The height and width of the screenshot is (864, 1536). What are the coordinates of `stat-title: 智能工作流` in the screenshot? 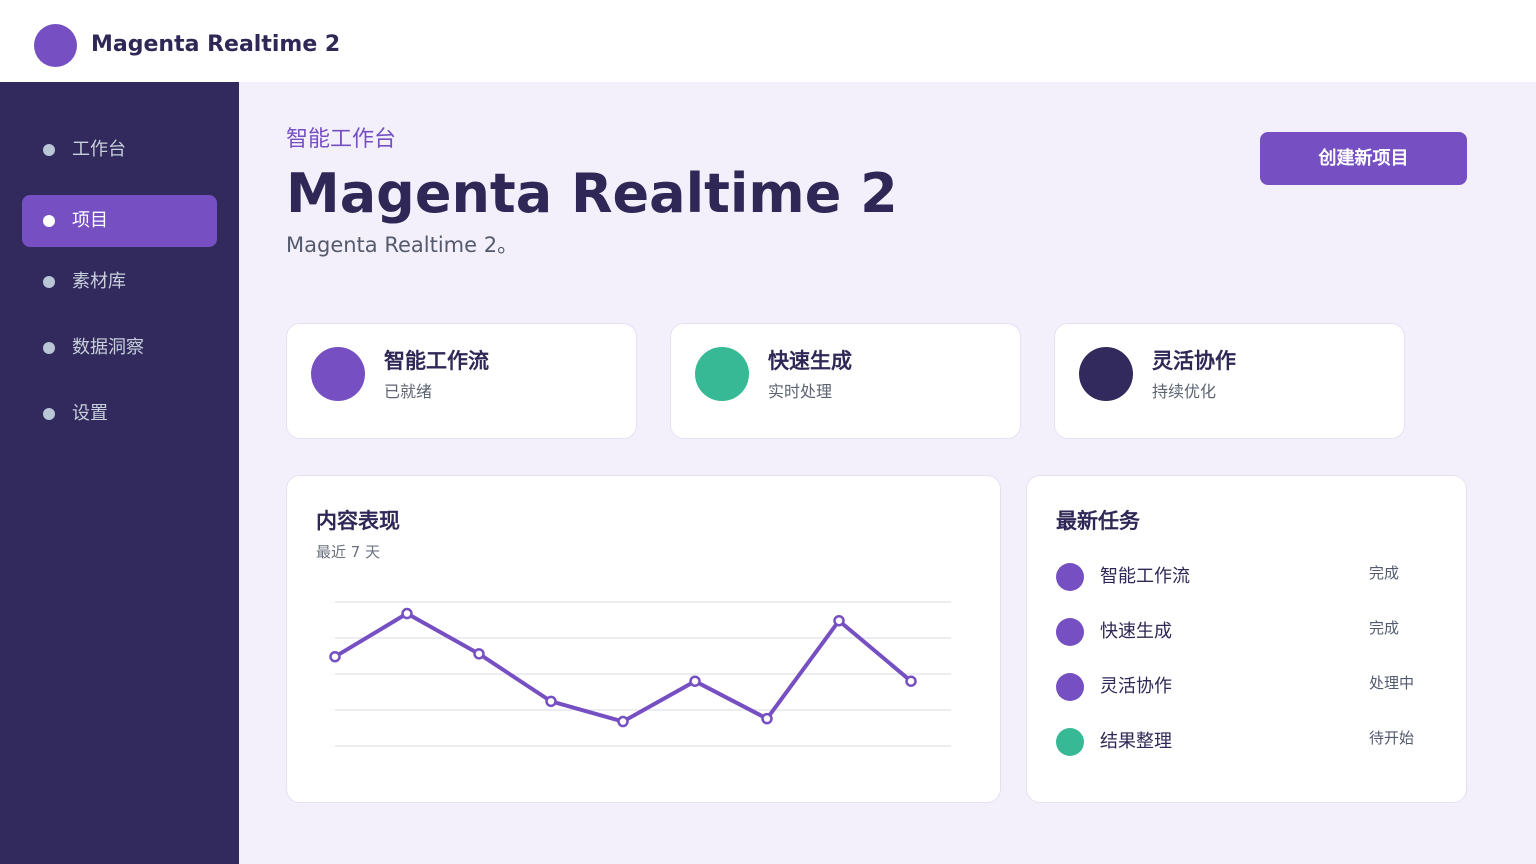 It's located at (436, 361).